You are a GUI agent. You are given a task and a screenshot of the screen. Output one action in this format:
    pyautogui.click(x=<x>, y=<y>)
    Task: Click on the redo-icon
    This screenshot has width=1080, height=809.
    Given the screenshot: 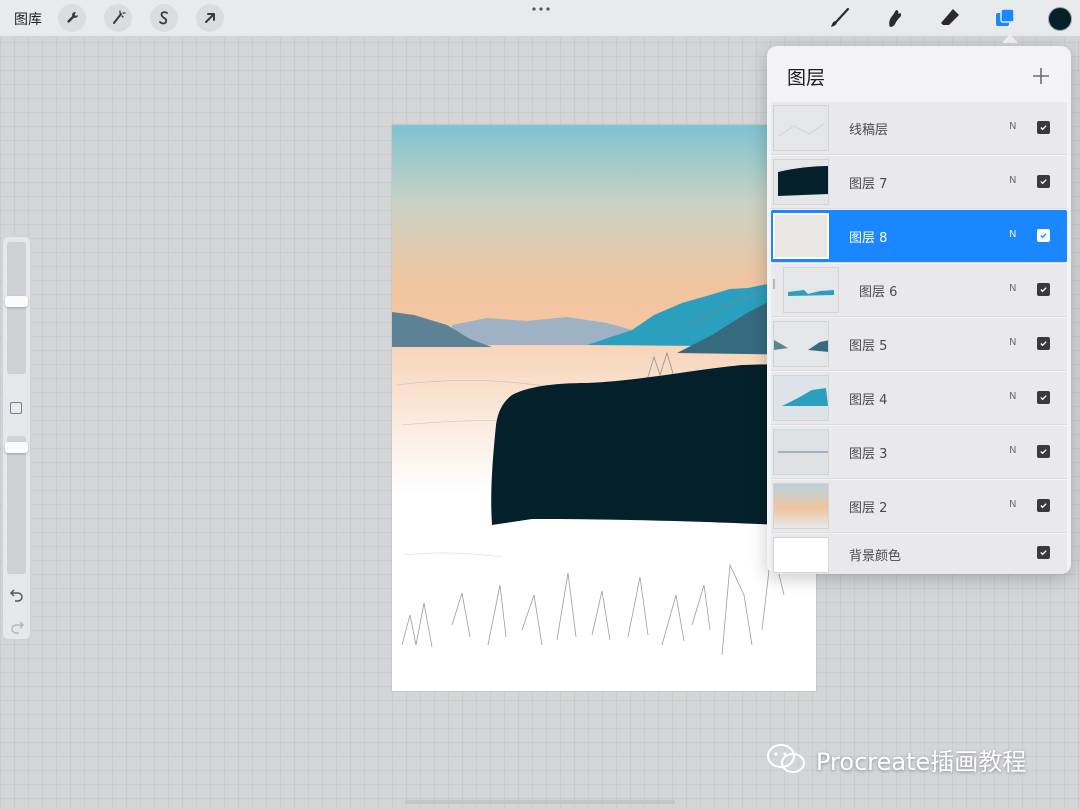 What is the action you would take?
    pyautogui.click(x=17, y=627)
    